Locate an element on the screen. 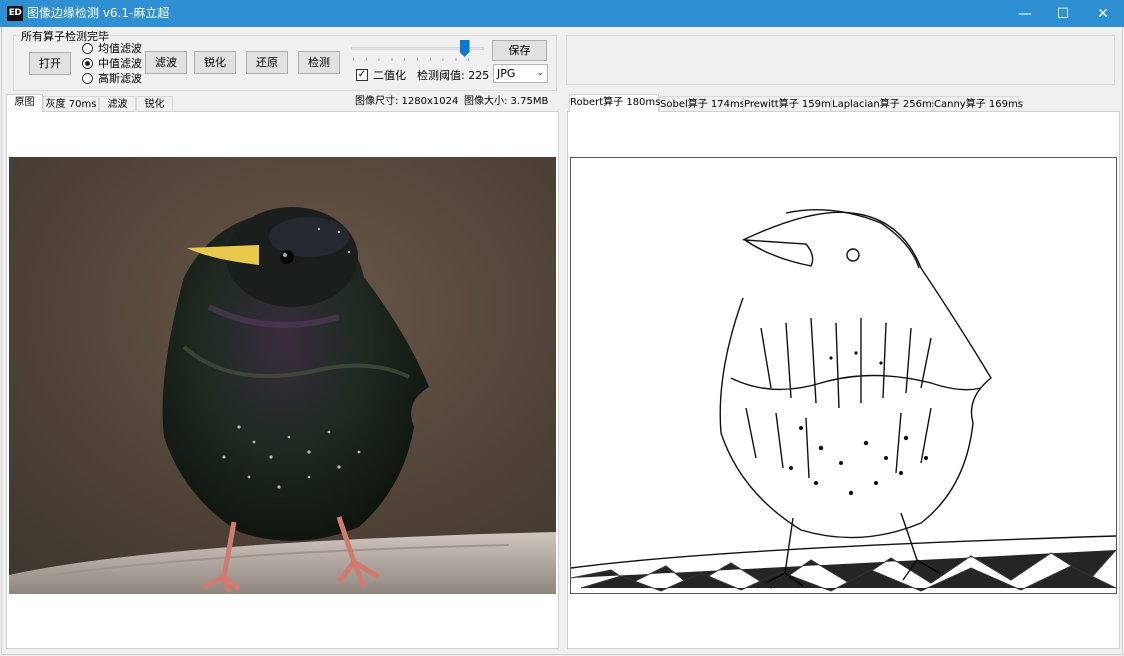  maximize-icon: ☐ is located at coordinates (1063, 13).